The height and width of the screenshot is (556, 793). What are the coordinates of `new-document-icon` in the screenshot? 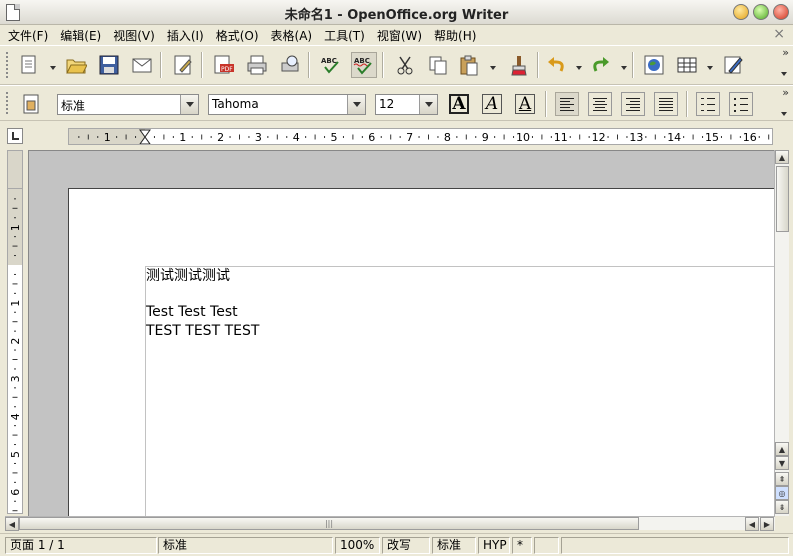 It's located at (29, 65).